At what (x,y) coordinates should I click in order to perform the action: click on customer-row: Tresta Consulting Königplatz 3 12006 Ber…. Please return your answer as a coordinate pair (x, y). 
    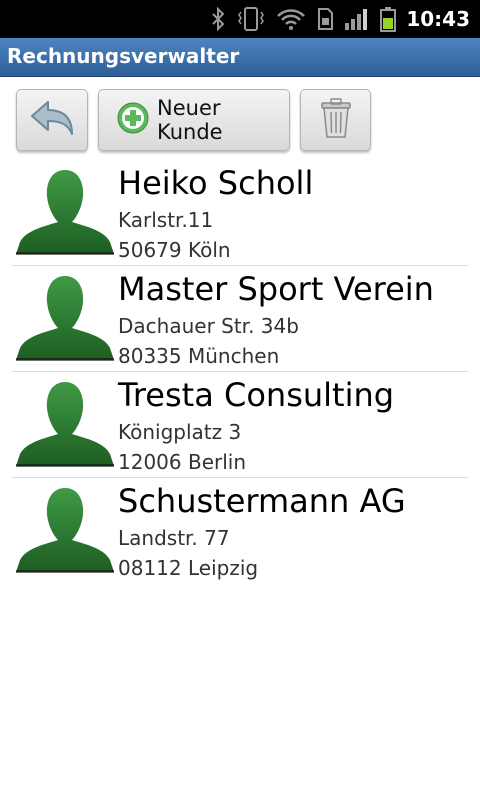
    Looking at the image, I should click on (240, 425).